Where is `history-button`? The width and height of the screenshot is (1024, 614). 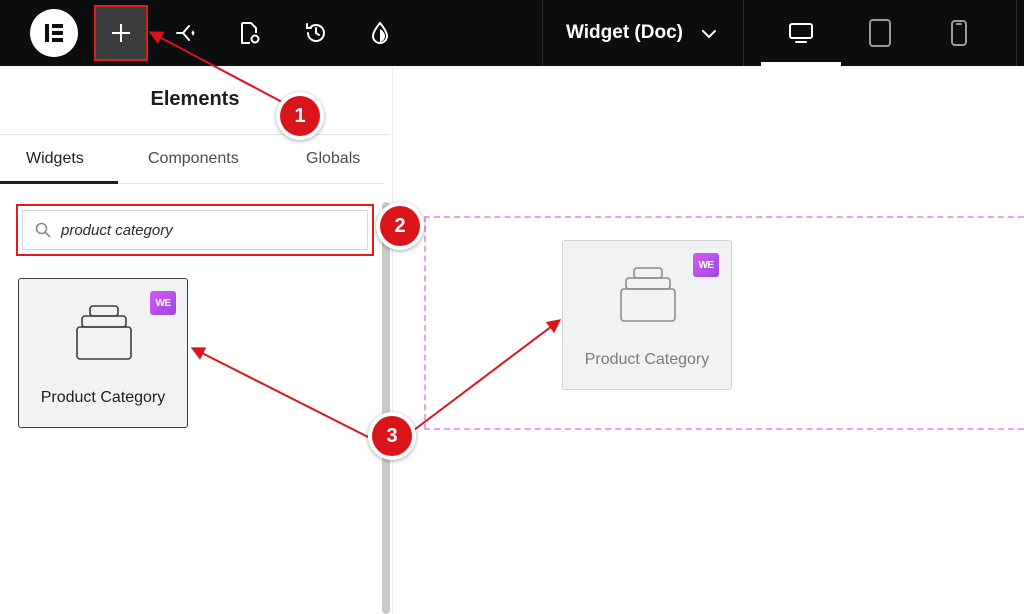
history-button is located at coordinates (316, 33).